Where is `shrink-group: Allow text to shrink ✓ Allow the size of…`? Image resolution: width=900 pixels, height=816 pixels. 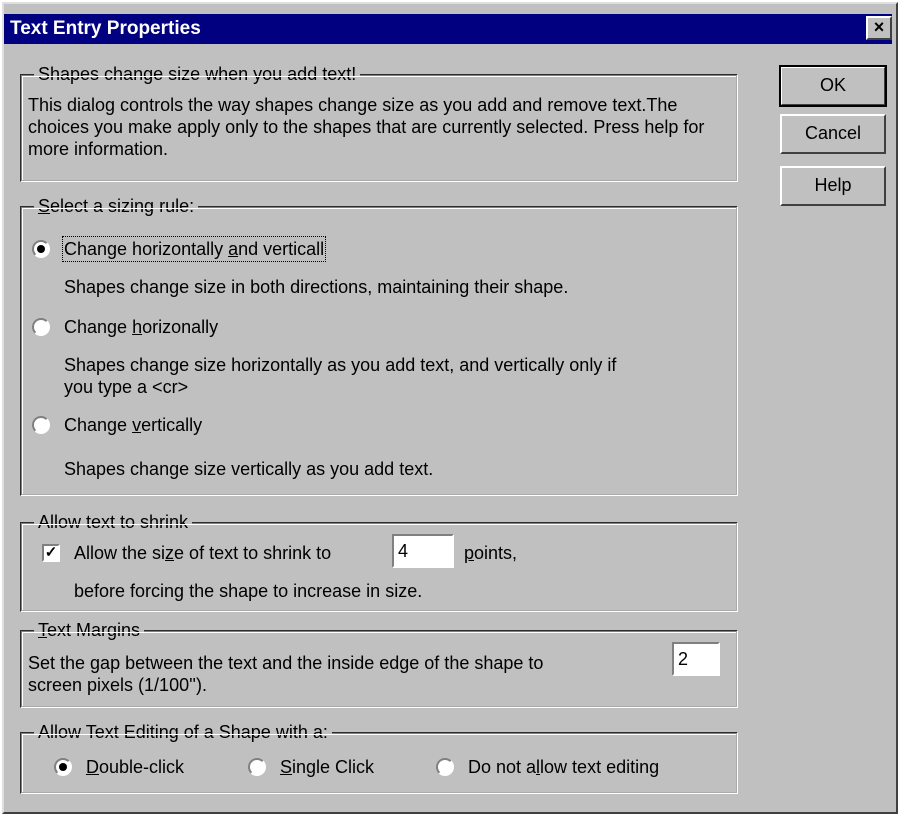
shrink-group: Allow text to shrink ✓ Allow the size of… is located at coordinates (379, 561).